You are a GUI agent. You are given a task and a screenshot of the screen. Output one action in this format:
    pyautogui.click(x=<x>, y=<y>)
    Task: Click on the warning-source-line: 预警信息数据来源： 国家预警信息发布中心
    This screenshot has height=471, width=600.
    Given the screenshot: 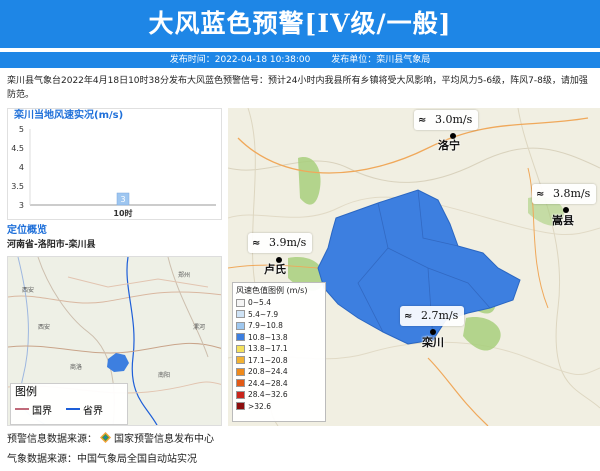 What is the action you would take?
    pyautogui.click(x=110, y=440)
    